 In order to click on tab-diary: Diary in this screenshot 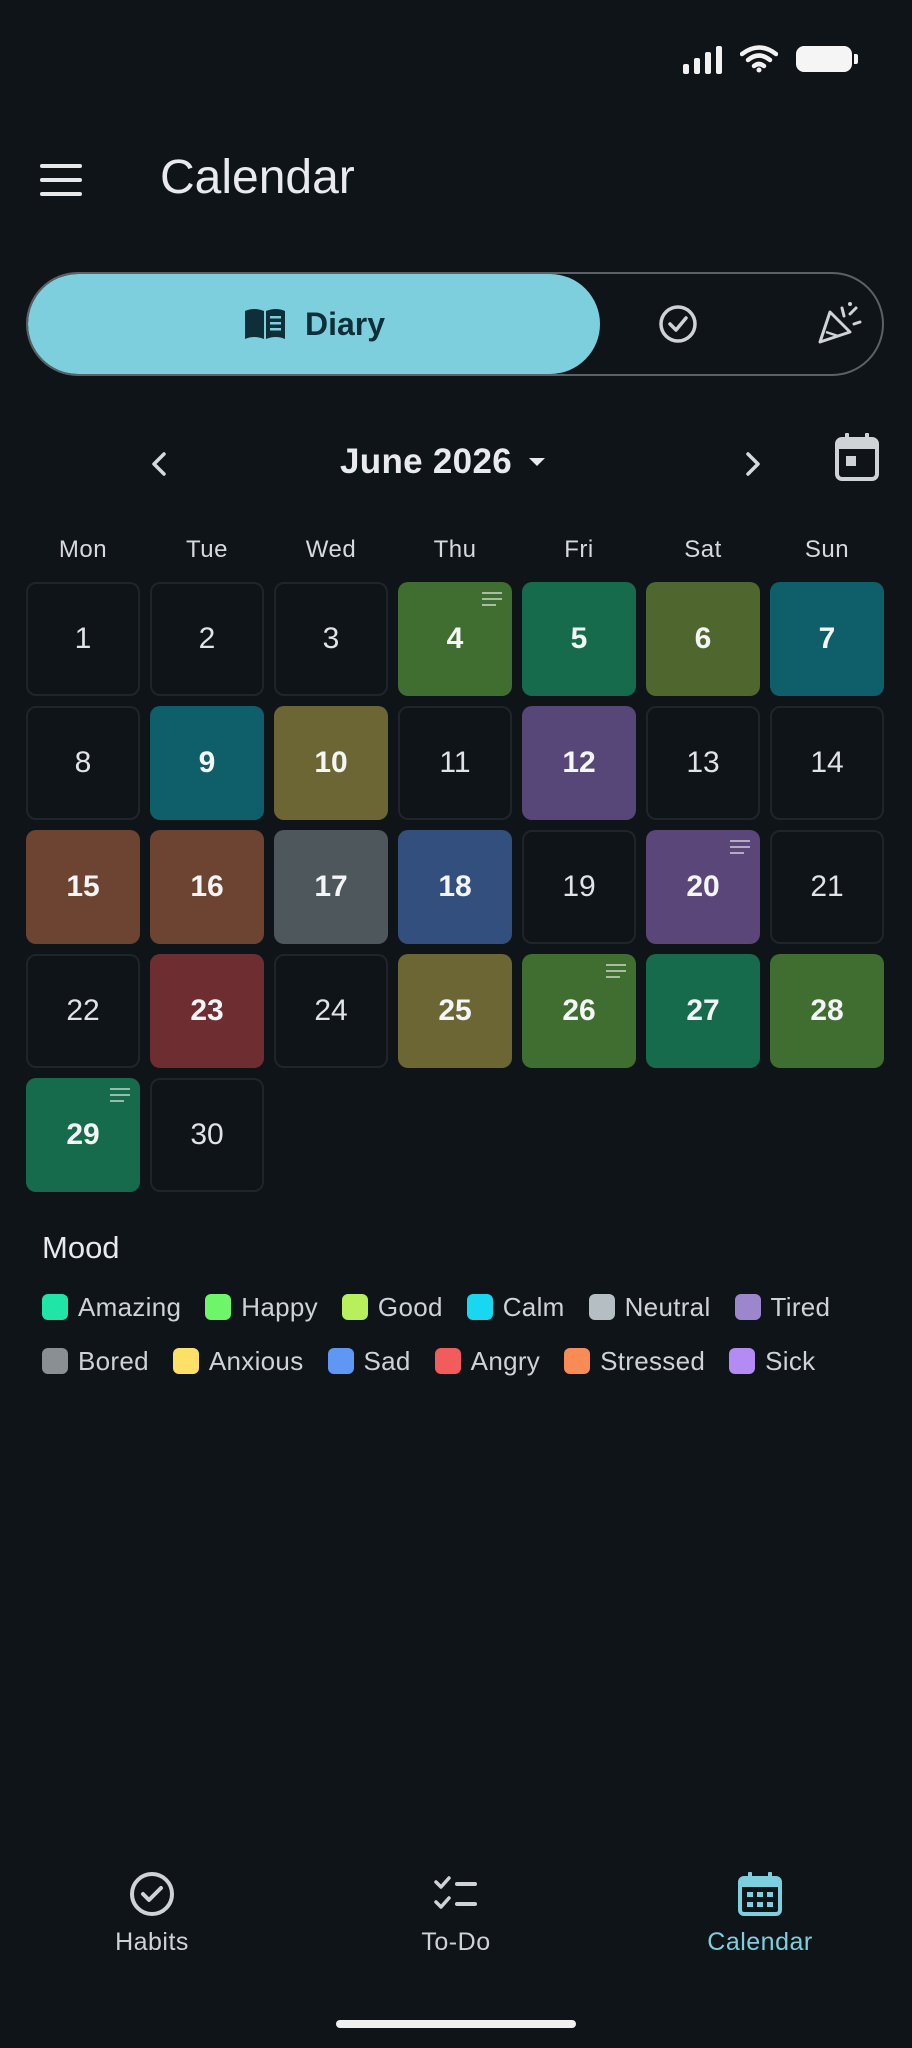, I will do `click(314, 324)`.